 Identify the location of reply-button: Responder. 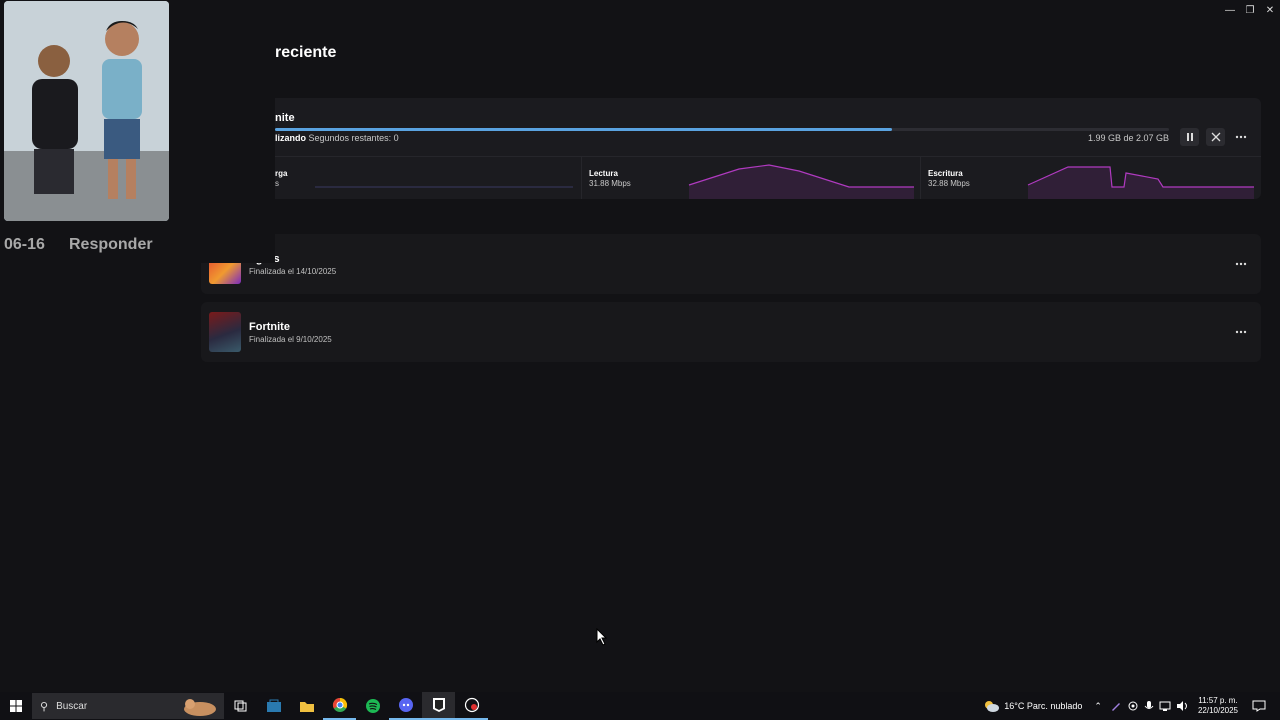
(111, 245).